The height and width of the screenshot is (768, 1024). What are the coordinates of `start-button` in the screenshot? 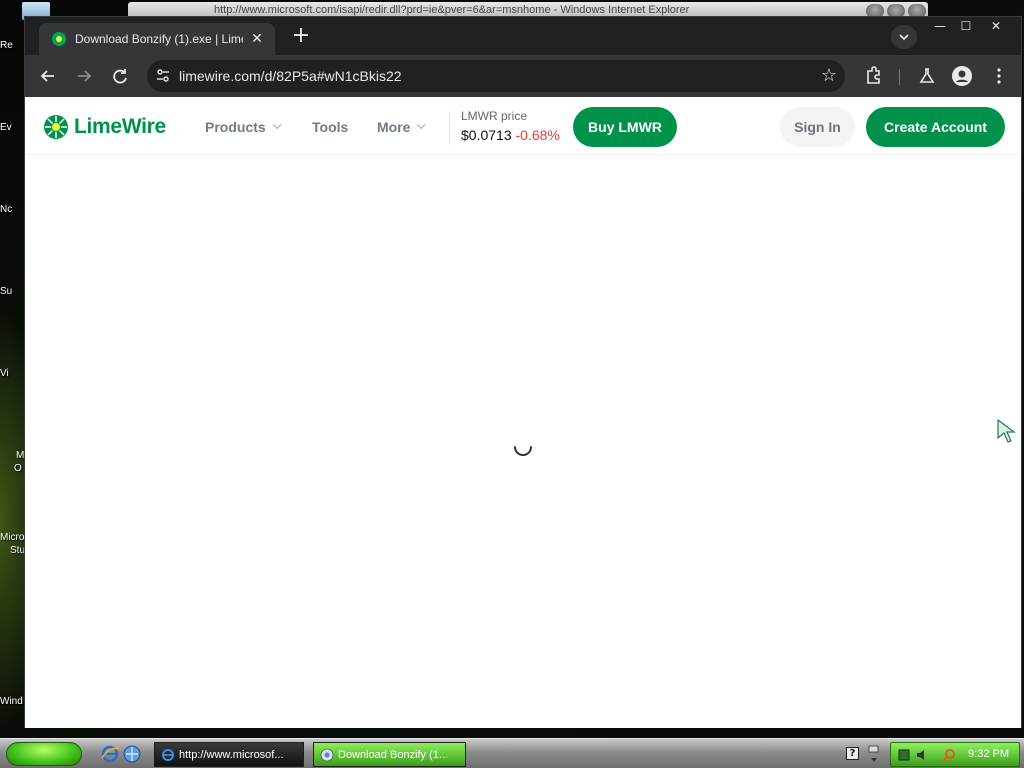 It's located at (44, 754).